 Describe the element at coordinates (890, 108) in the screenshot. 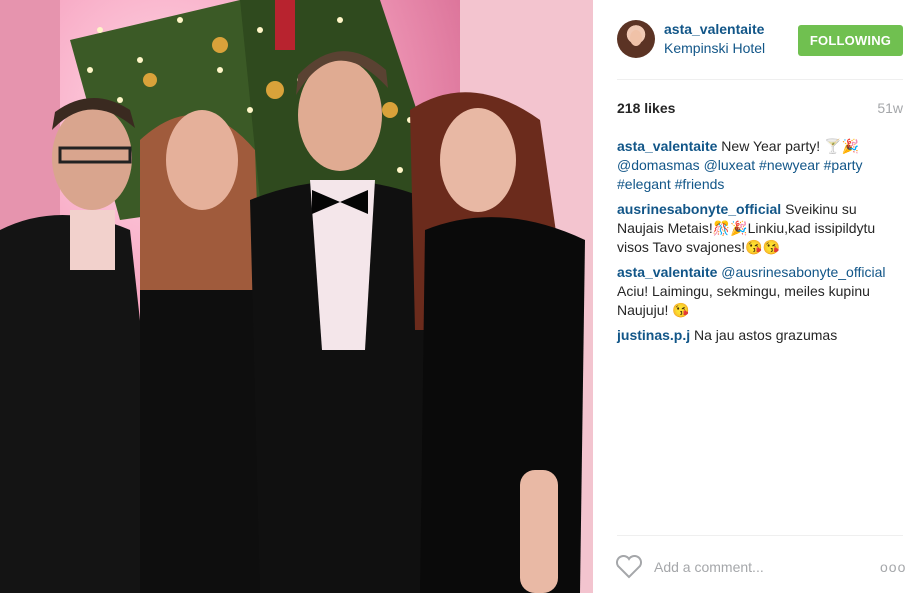

I see `post-age: 51w` at that location.